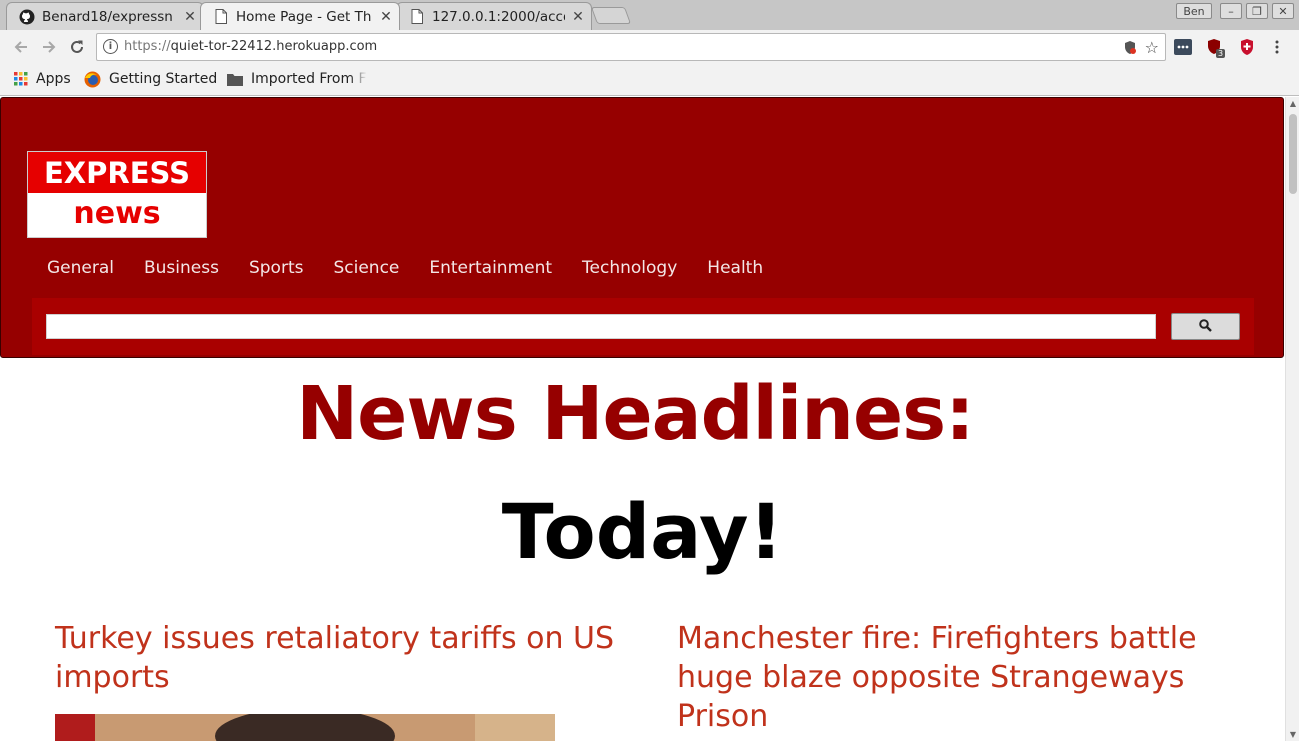 The width and height of the screenshot is (1299, 741). I want to click on reload-icon, so click(77, 47).